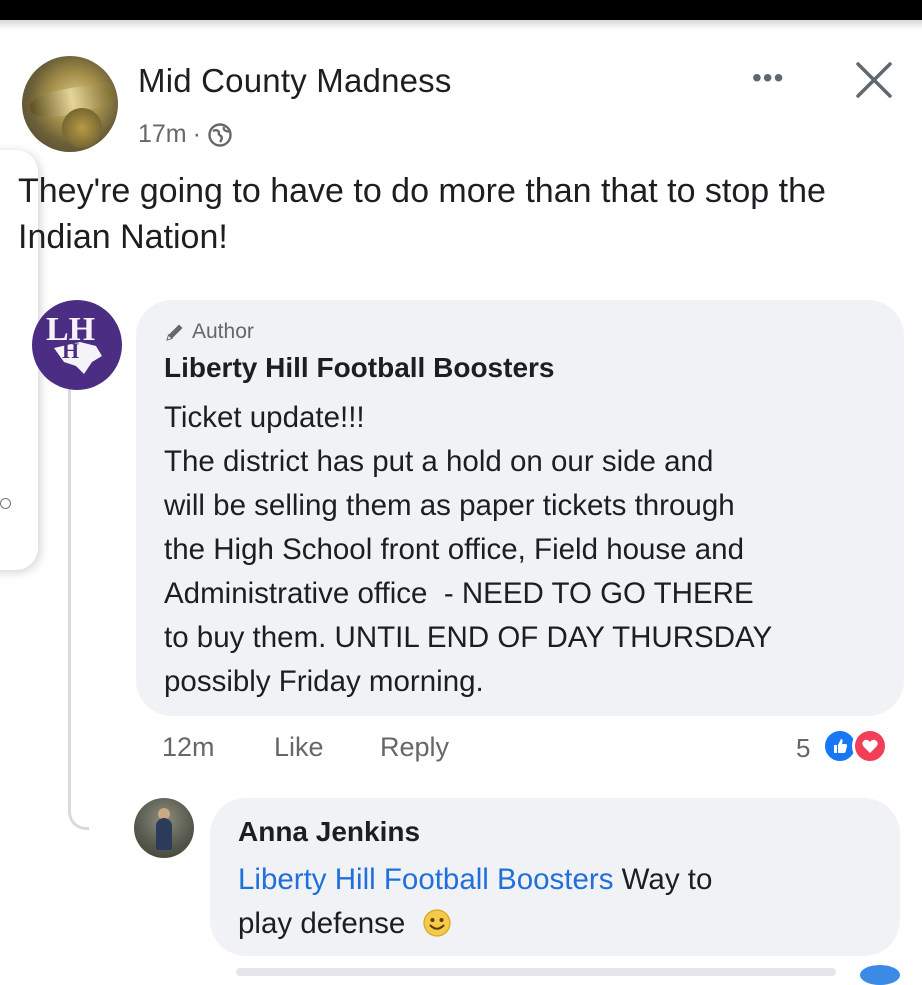  Describe the element at coordinates (870, 746) in the screenshot. I see `love-icon` at that location.